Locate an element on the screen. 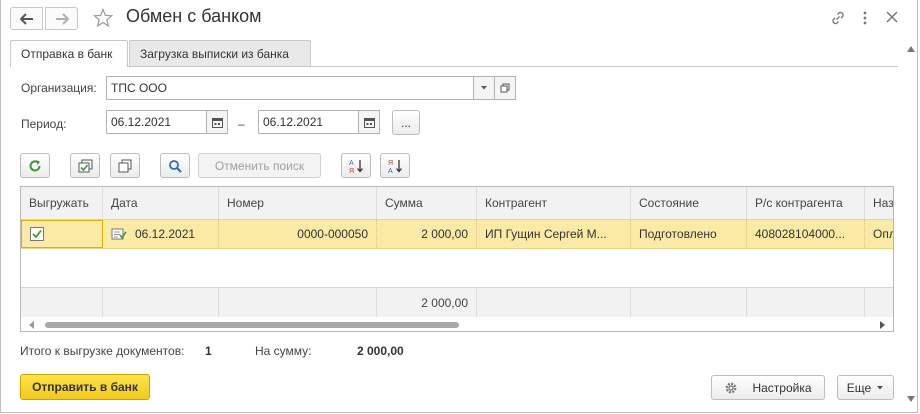  column-header-export: Выгружать is located at coordinates (62, 203).